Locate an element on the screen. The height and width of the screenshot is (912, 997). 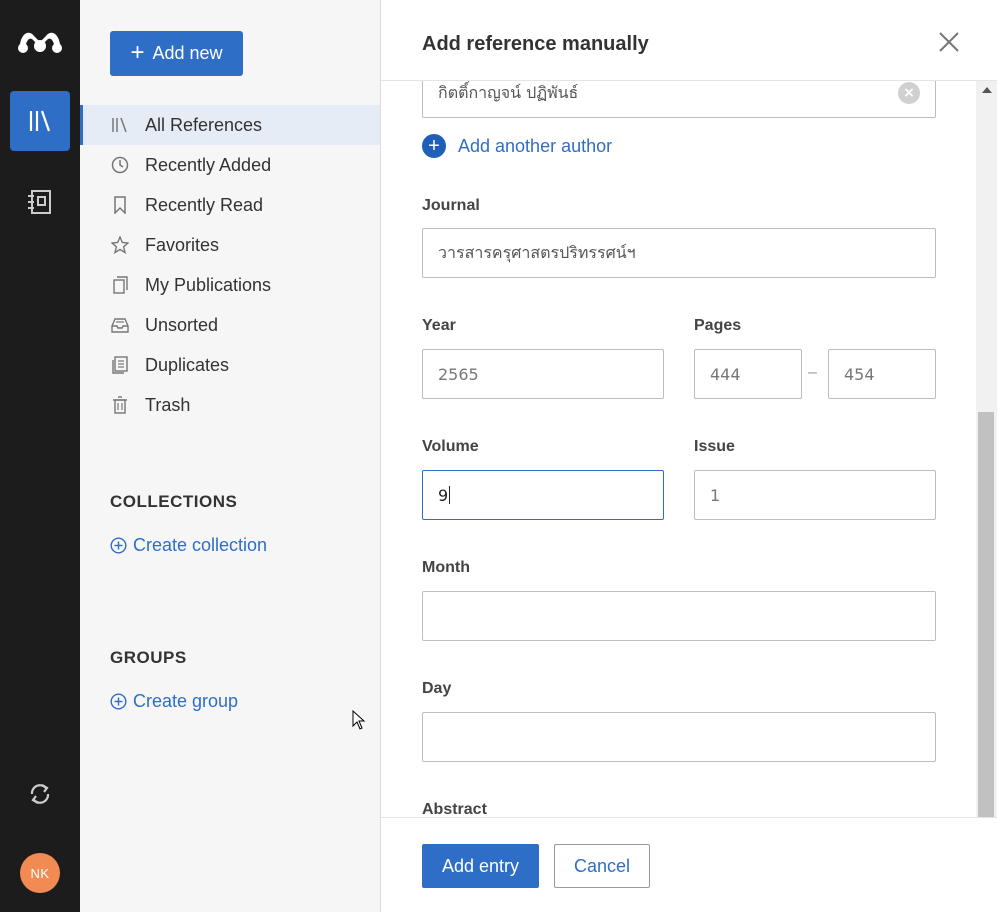
create-group-label: Create group is located at coordinates (186, 701).